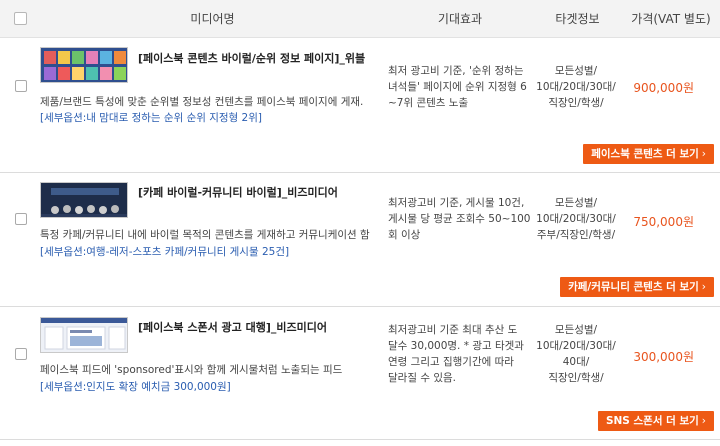 The width and height of the screenshot is (720, 446). What do you see at coordinates (191, 370) in the screenshot?
I see `media-description: 페이스북 피드에 'sponsored'표시와 함께 게시물처럼 노출되는 피드` at bounding box center [191, 370].